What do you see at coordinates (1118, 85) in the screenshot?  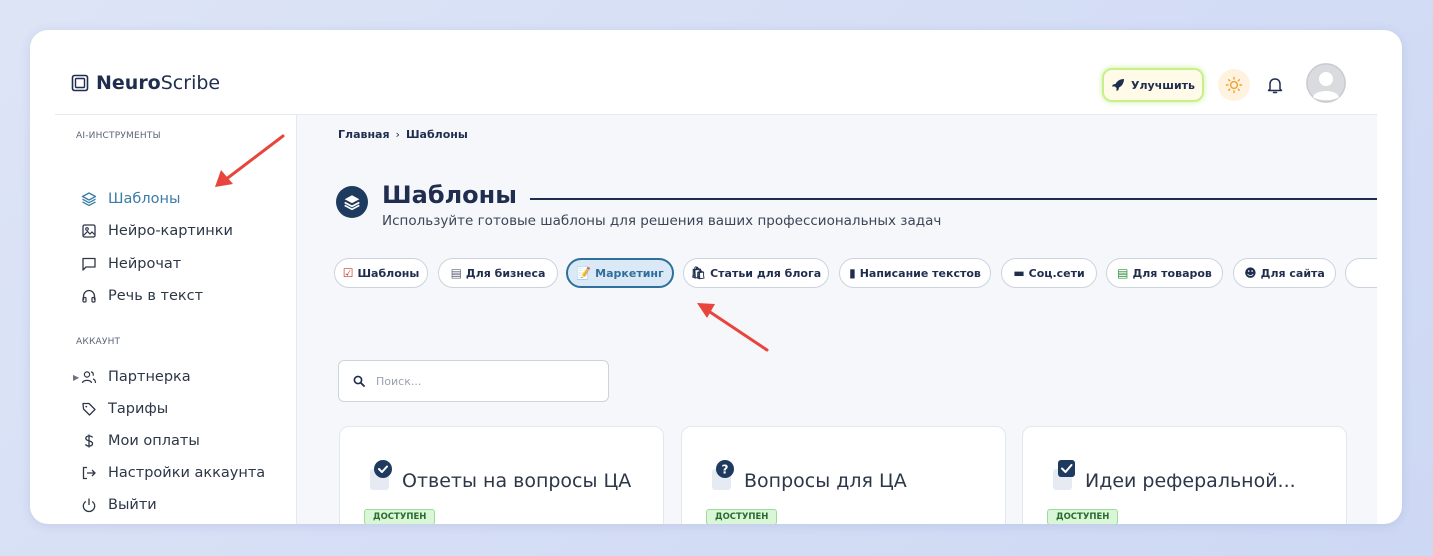 I see `rocket-icon` at bounding box center [1118, 85].